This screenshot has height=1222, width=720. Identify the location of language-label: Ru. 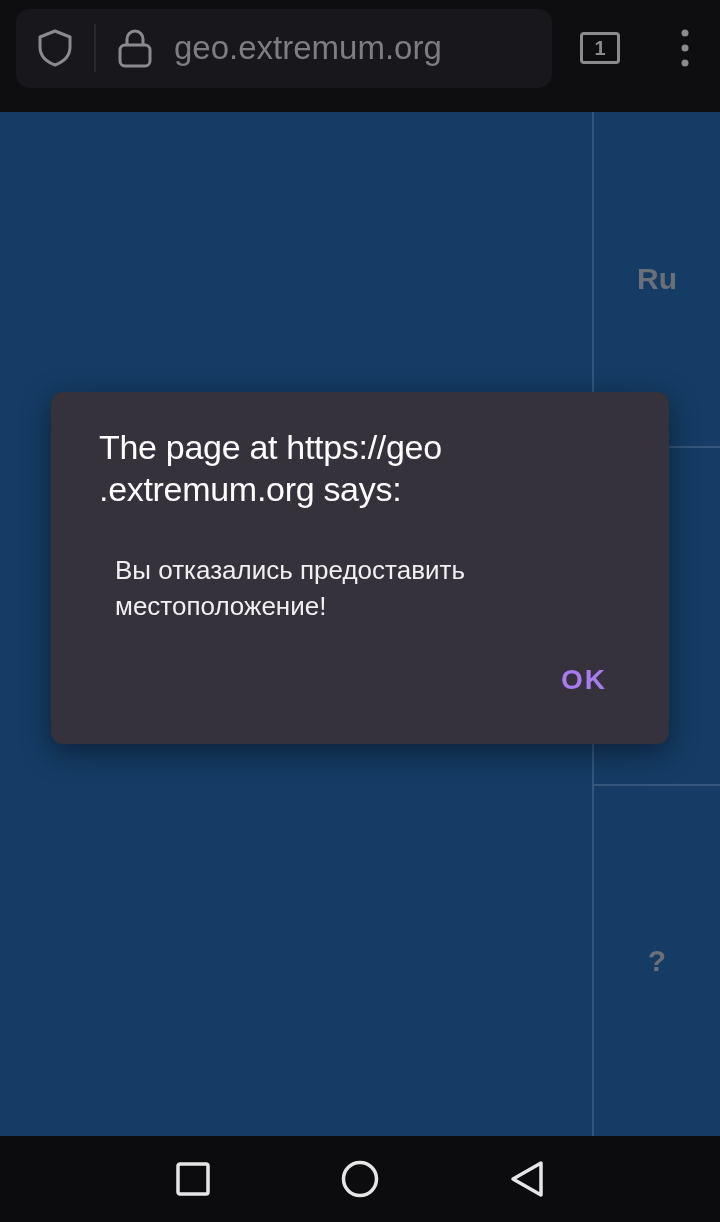
(657, 279).